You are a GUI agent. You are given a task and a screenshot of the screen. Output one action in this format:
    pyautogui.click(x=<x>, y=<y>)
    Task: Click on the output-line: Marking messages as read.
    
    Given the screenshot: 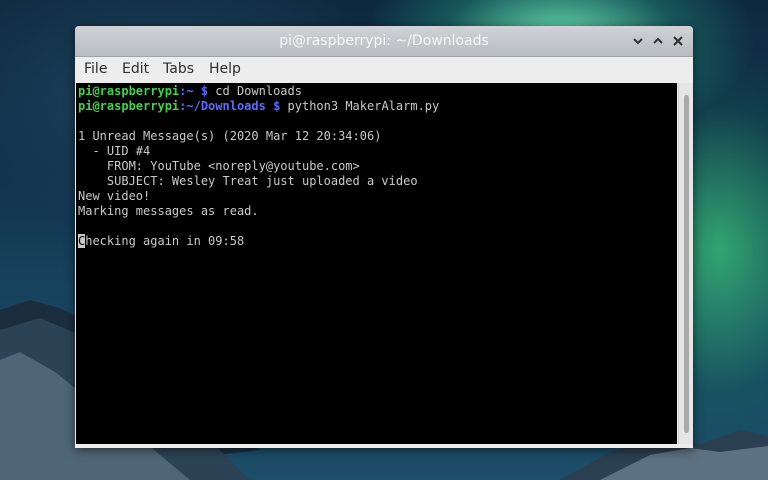 What is the action you would take?
    pyautogui.click(x=168, y=211)
    